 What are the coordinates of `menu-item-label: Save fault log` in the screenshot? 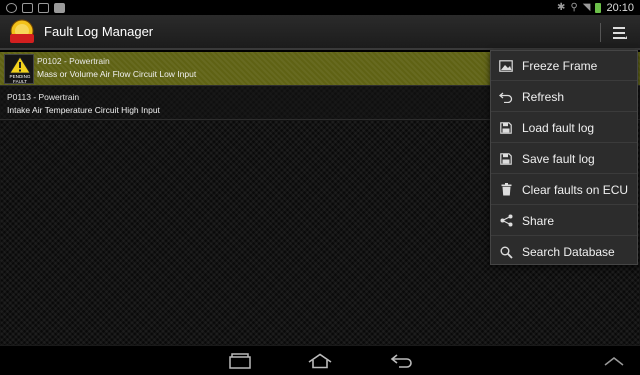 It's located at (558, 158).